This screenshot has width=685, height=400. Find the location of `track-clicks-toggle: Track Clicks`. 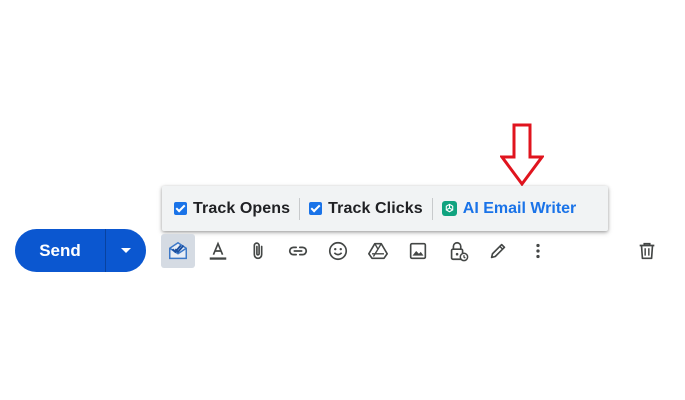

track-clicks-toggle: Track Clicks is located at coordinates (366, 208).